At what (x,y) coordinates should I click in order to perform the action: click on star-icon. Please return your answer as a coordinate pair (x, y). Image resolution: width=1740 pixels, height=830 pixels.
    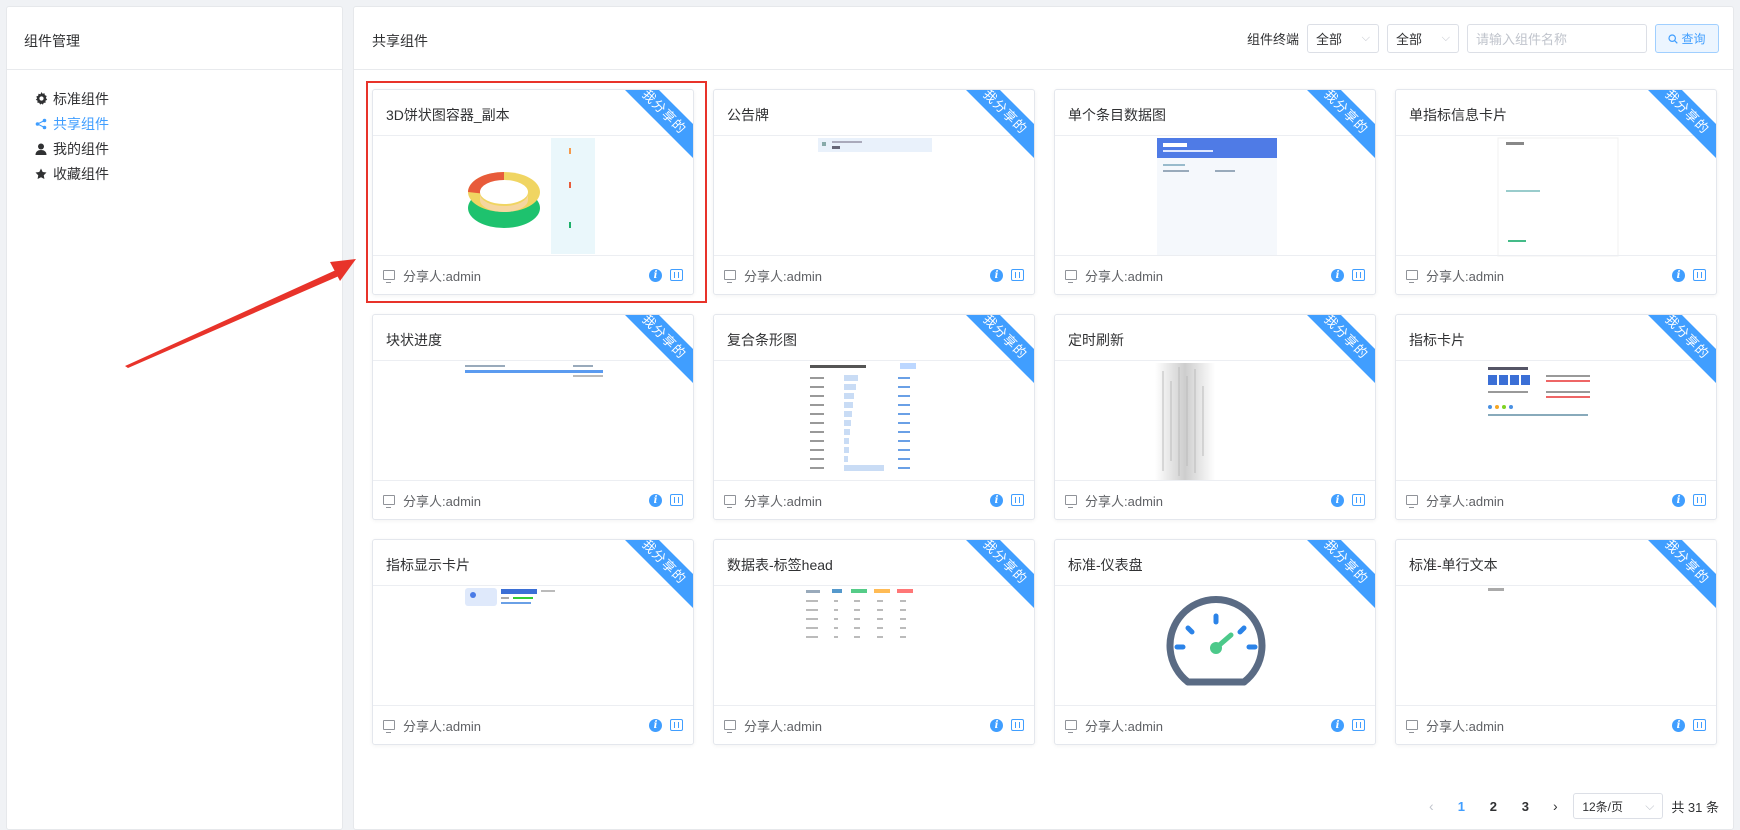
    Looking at the image, I should click on (41, 174).